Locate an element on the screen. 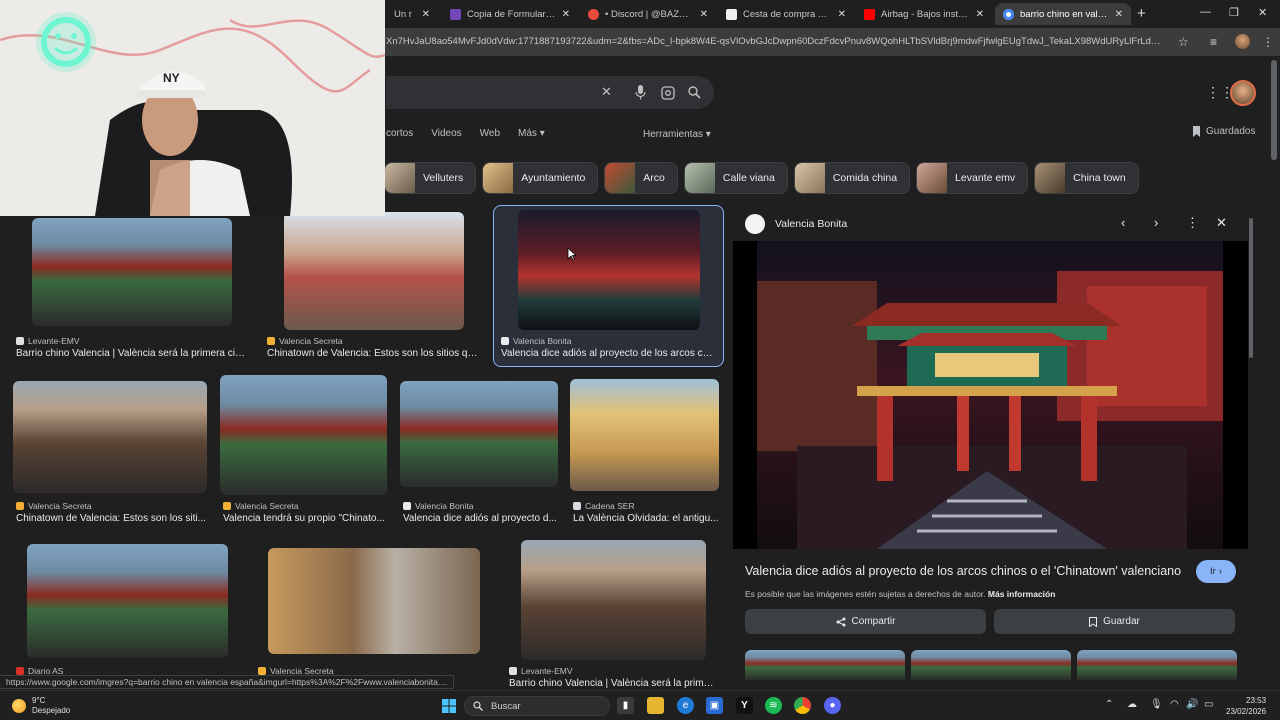 This screenshot has width=1280, height=720. result-source: Valencia Secreta is located at coordinates (305, 341).